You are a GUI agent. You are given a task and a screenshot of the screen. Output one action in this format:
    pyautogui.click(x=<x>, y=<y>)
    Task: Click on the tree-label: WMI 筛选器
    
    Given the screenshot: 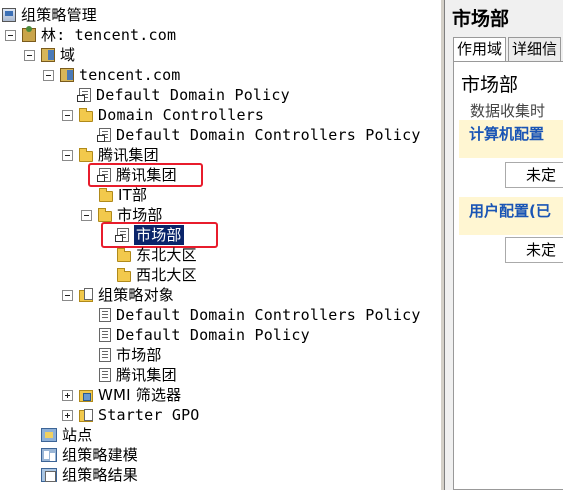 What is the action you would take?
    pyautogui.click(x=140, y=395)
    